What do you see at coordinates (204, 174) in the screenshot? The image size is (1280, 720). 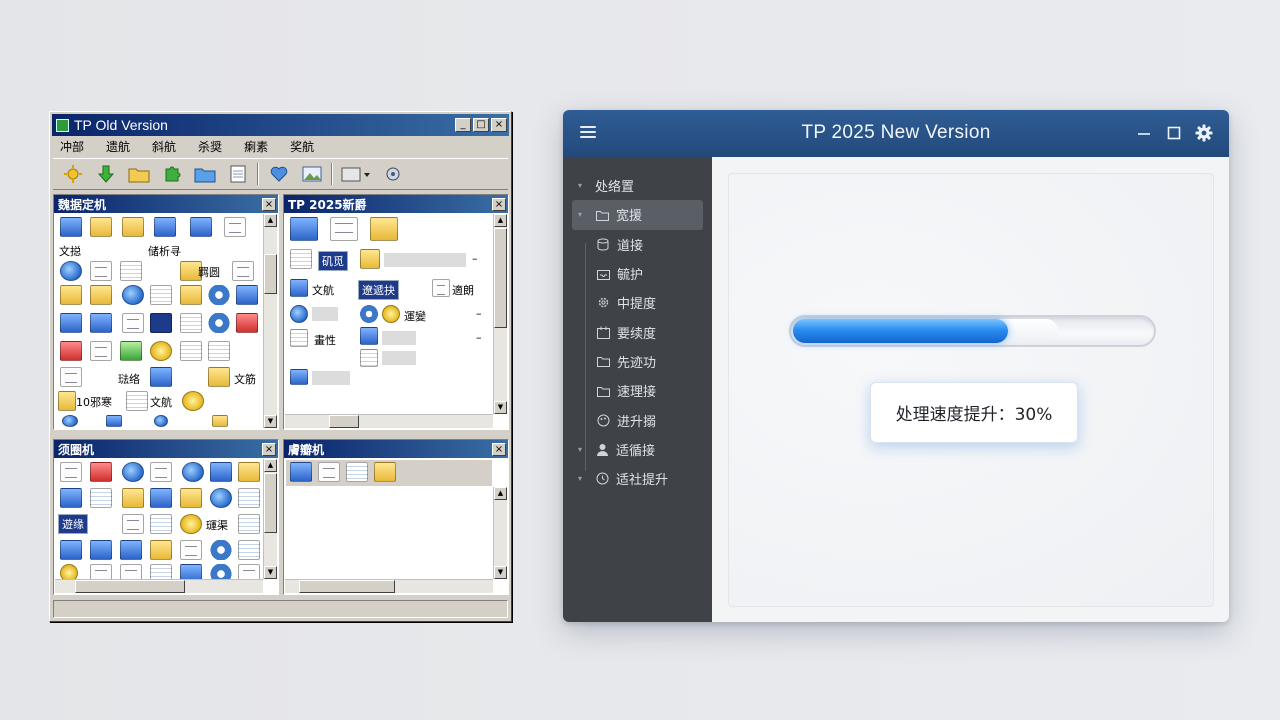 I see `folder-blue-icon` at bounding box center [204, 174].